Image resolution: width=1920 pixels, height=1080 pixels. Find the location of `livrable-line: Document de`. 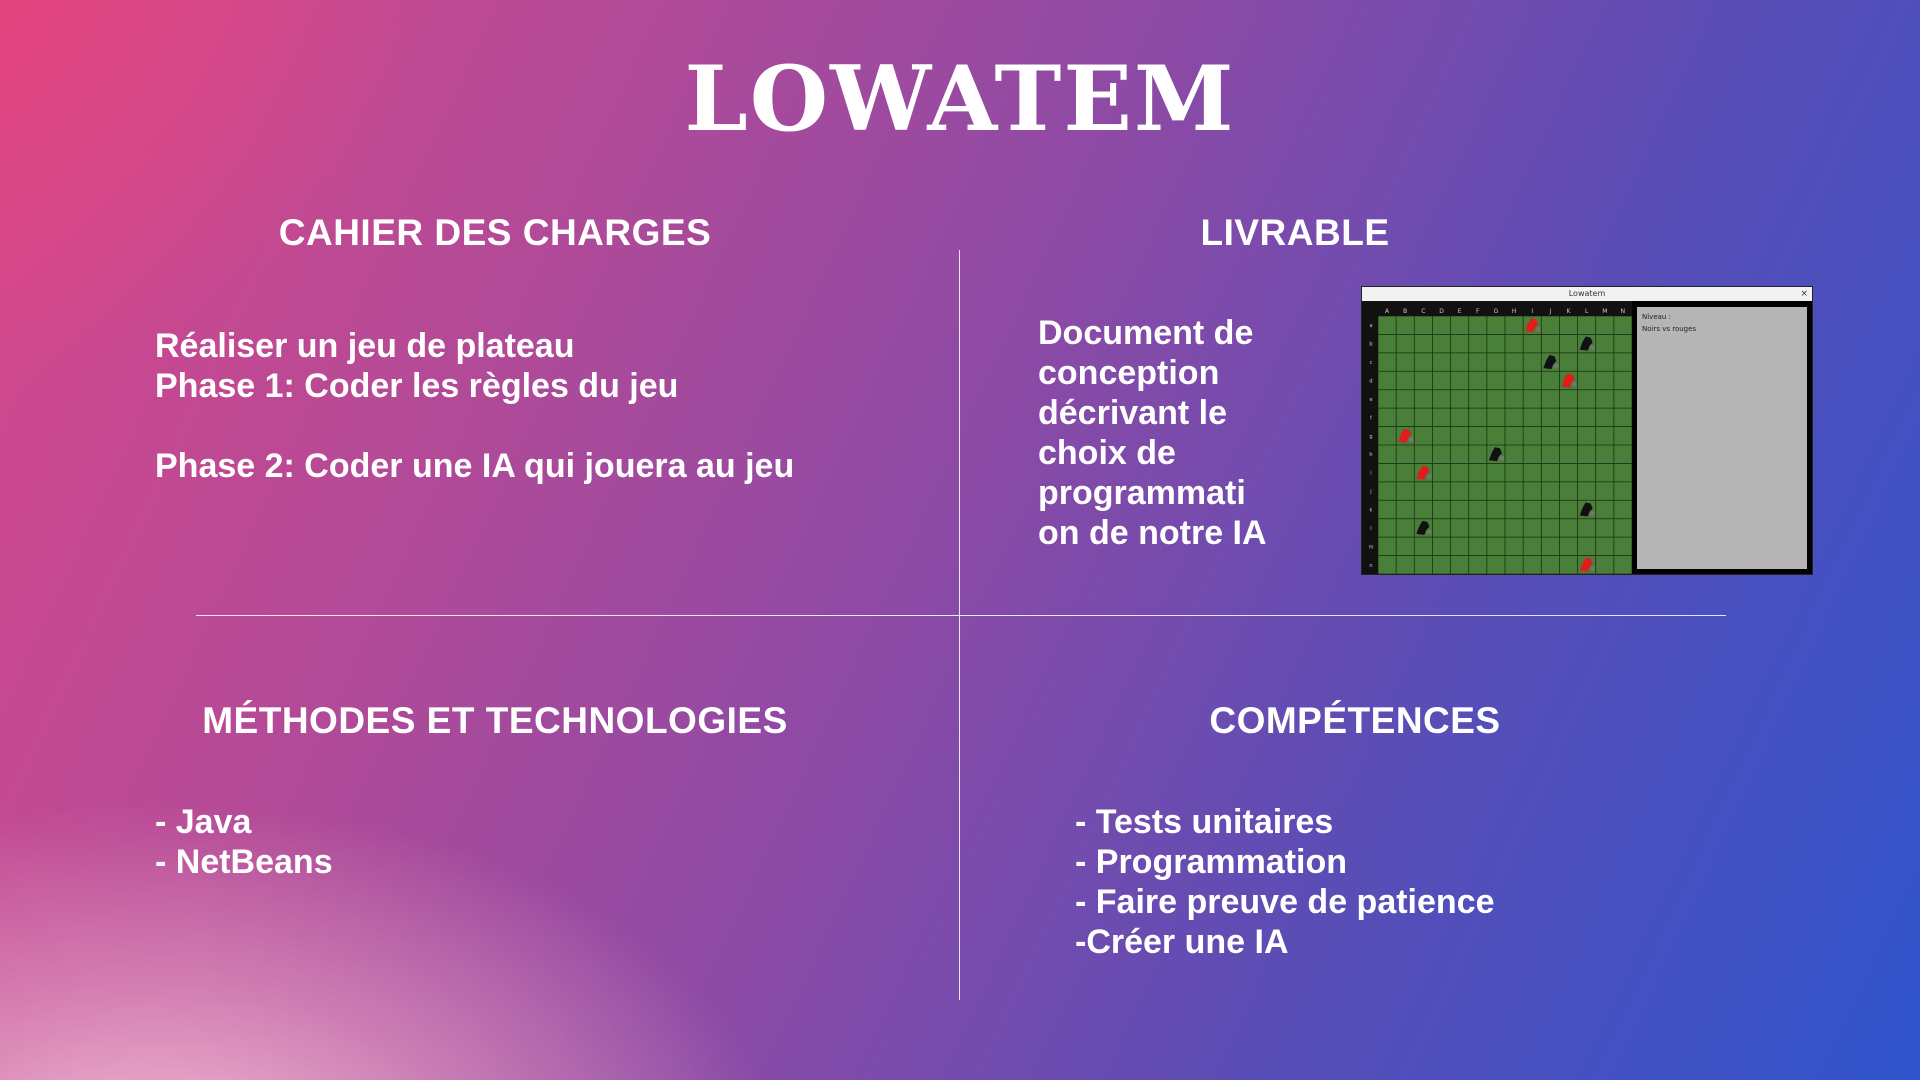

livrable-line: Document de is located at coordinates (1146, 333).